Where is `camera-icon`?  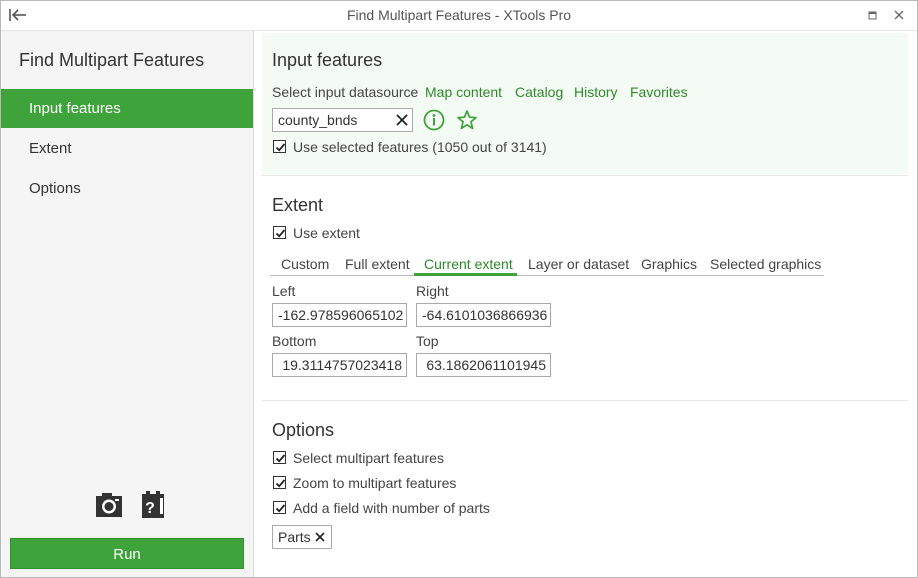
camera-icon is located at coordinates (109, 505).